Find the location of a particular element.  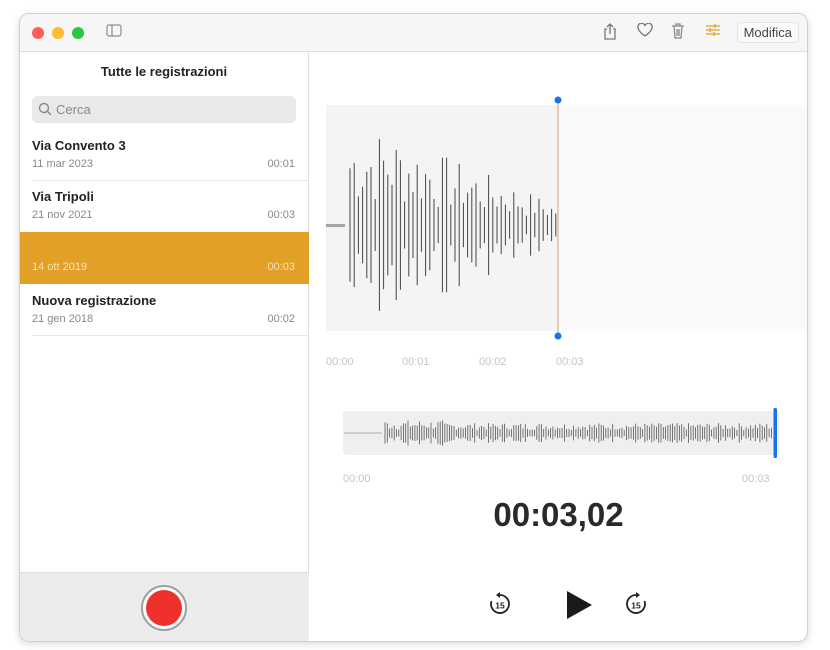

play-button is located at coordinates (579, 607).